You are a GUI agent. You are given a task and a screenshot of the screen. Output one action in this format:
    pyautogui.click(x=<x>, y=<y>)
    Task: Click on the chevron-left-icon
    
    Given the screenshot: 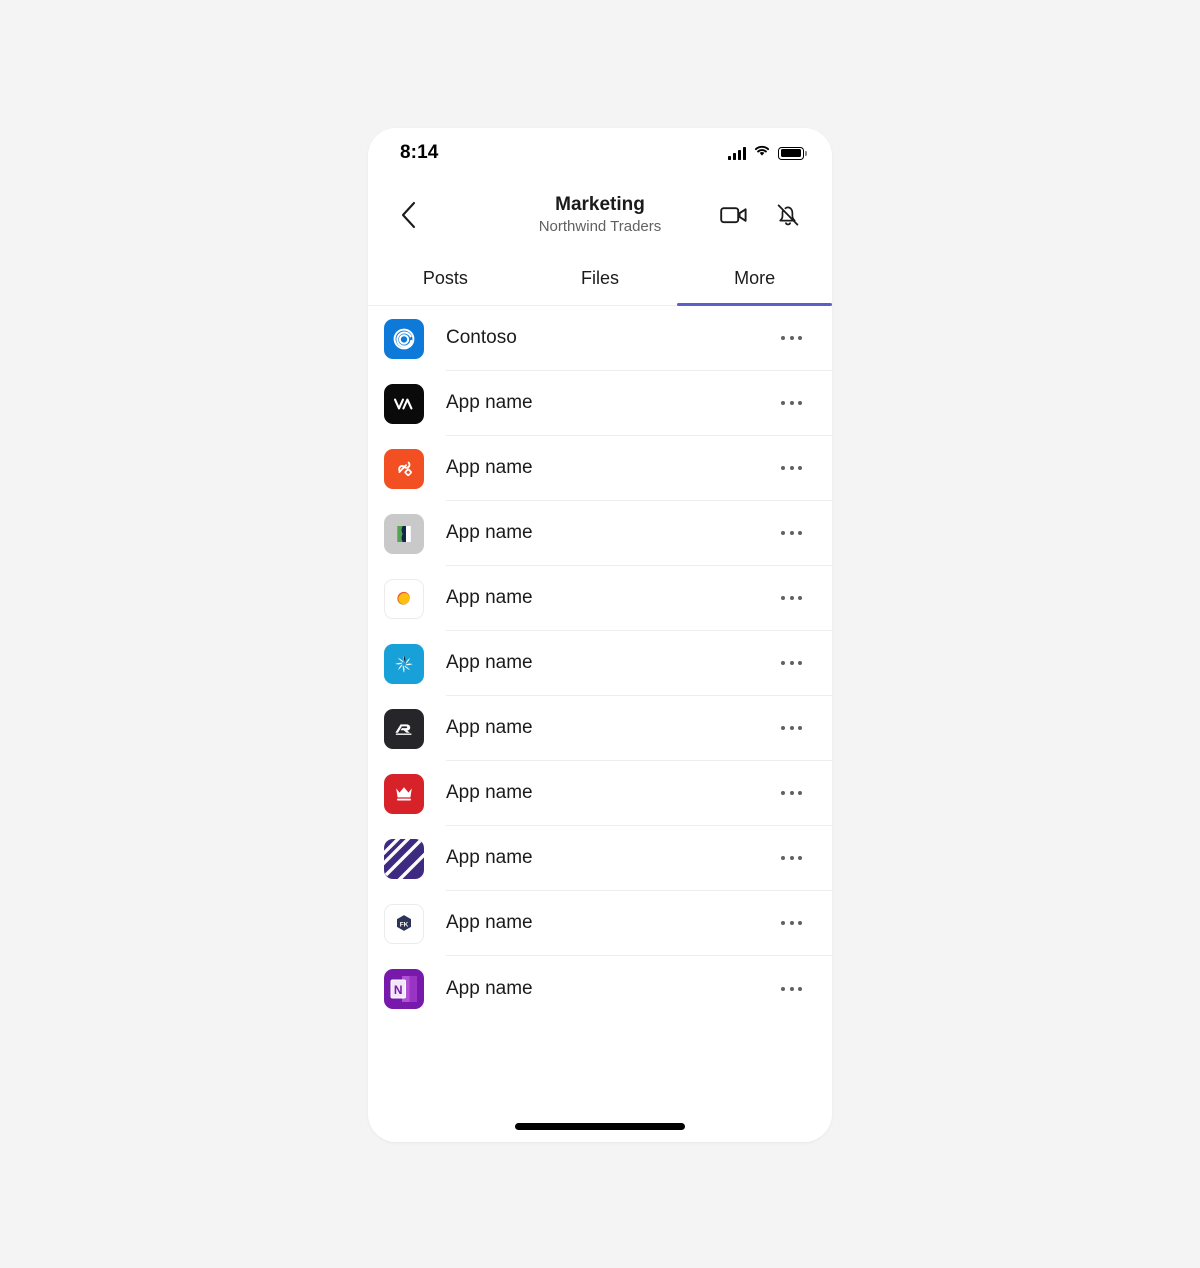 What is the action you would take?
    pyautogui.click(x=408, y=215)
    